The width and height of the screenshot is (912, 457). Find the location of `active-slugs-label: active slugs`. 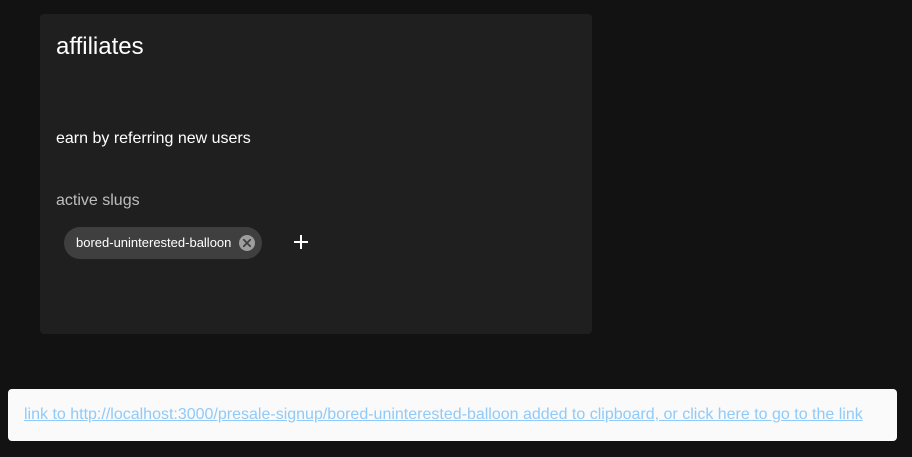

active-slugs-label: active slugs is located at coordinates (98, 200).